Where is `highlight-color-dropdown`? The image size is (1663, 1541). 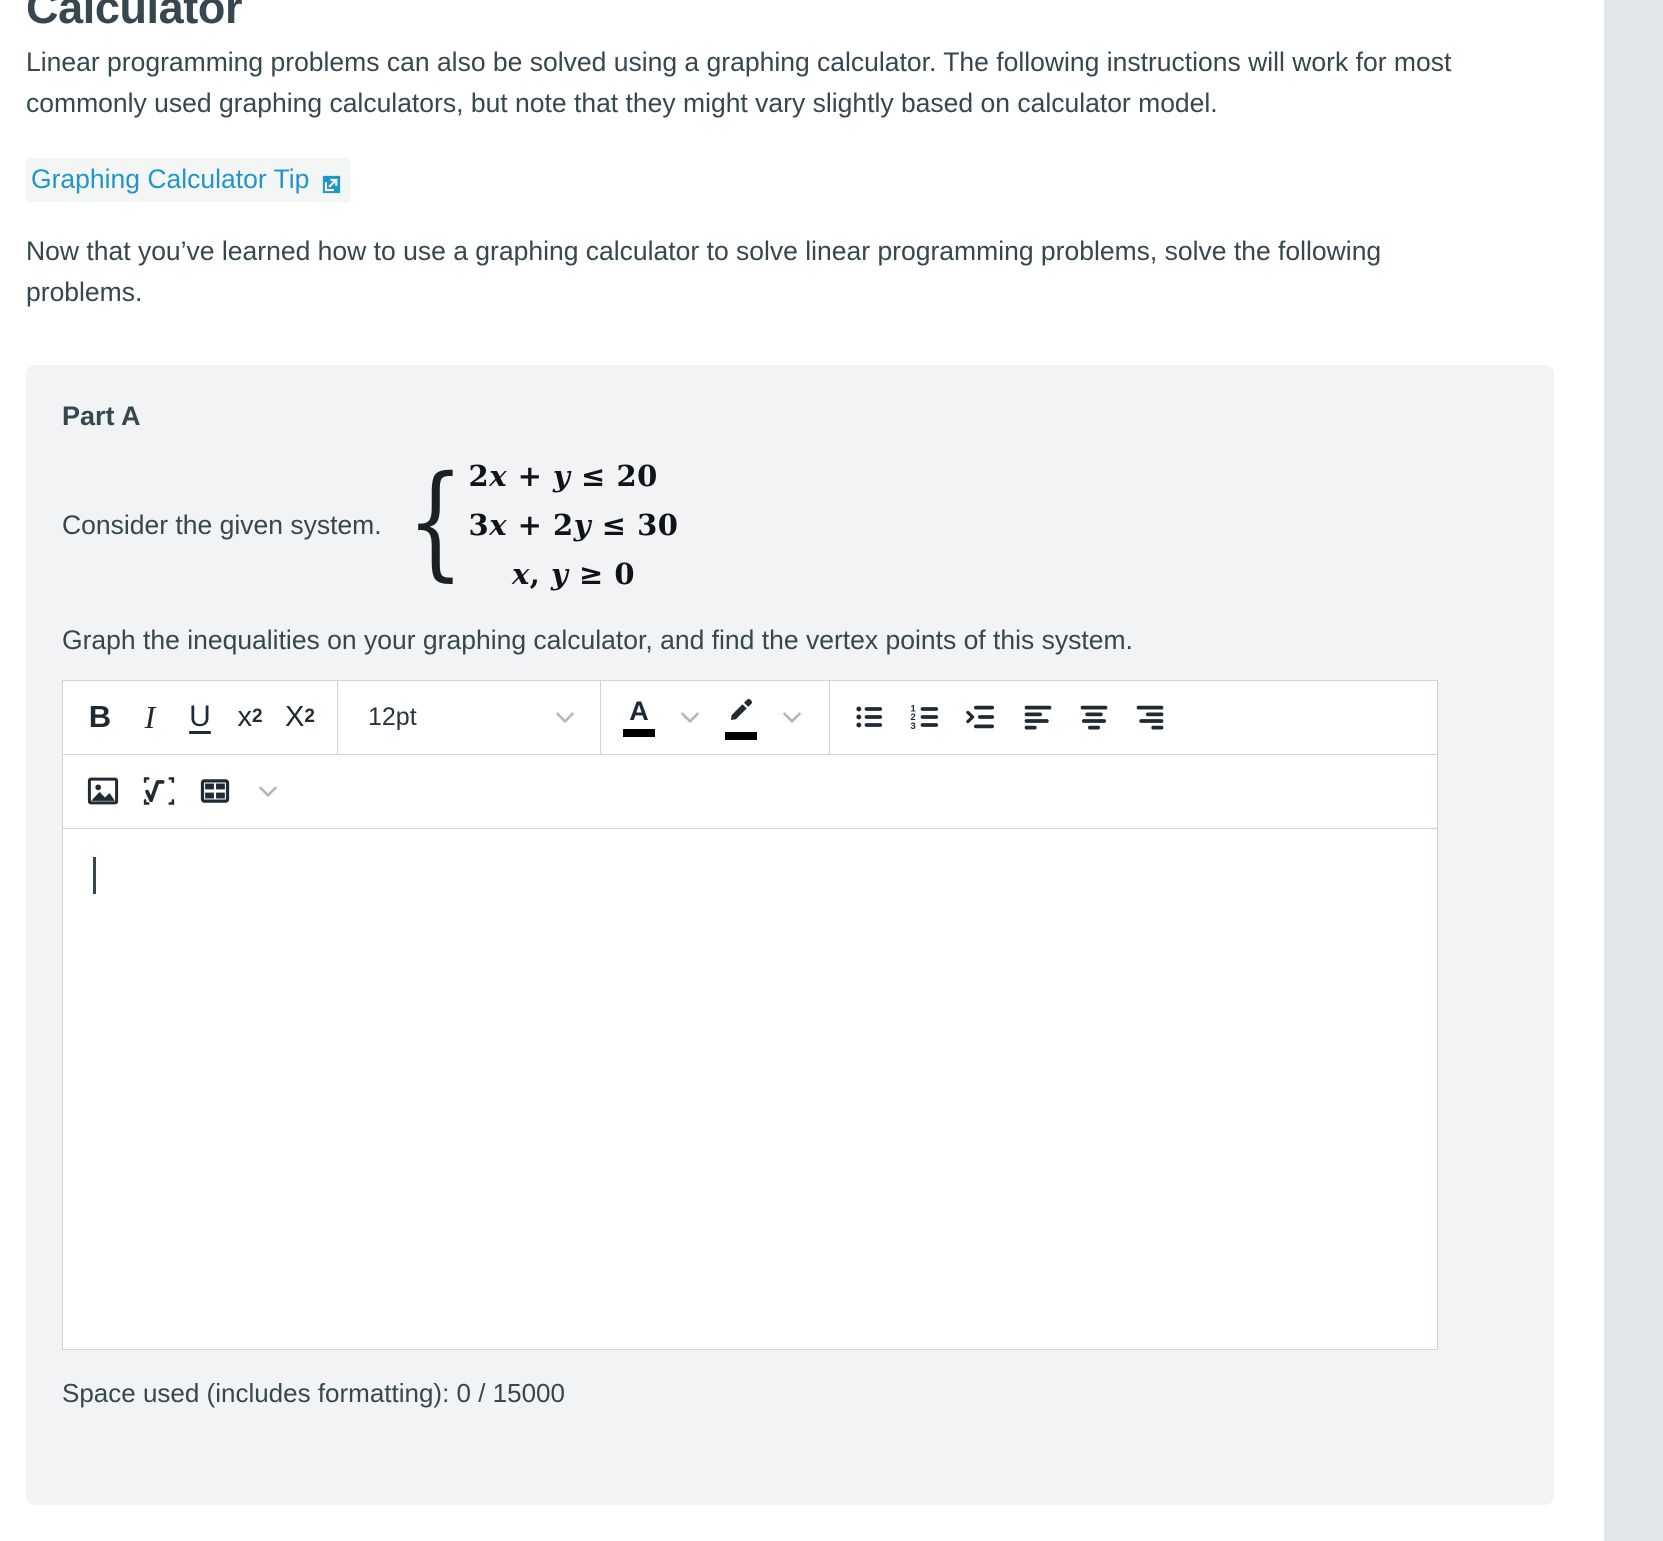
highlight-color-dropdown is located at coordinates (792, 717).